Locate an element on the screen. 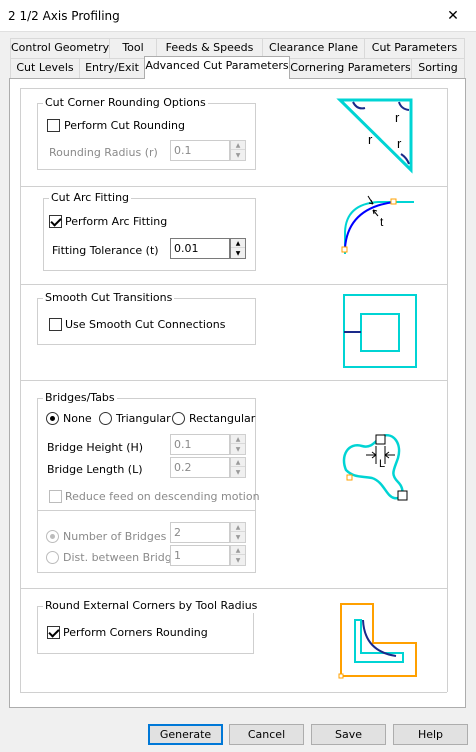 The height and width of the screenshot is (752, 476). dist-between-bridges-radio is located at coordinates (52, 557).